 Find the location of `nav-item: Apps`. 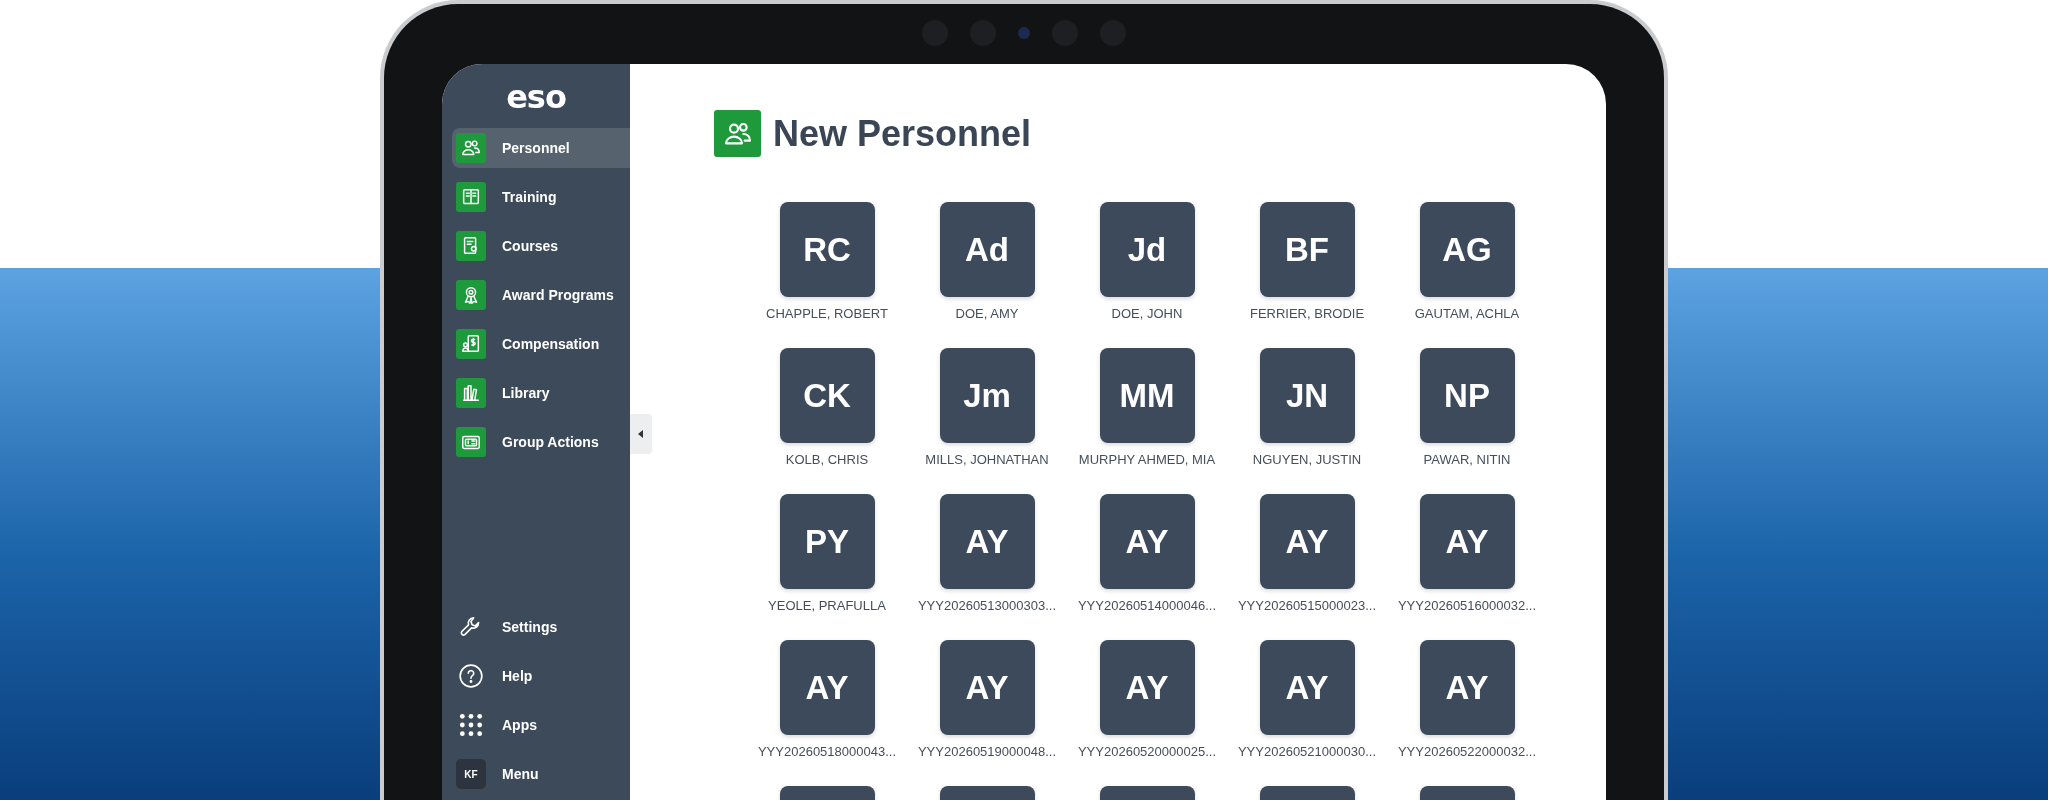

nav-item: Apps is located at coordinates (541, 725).